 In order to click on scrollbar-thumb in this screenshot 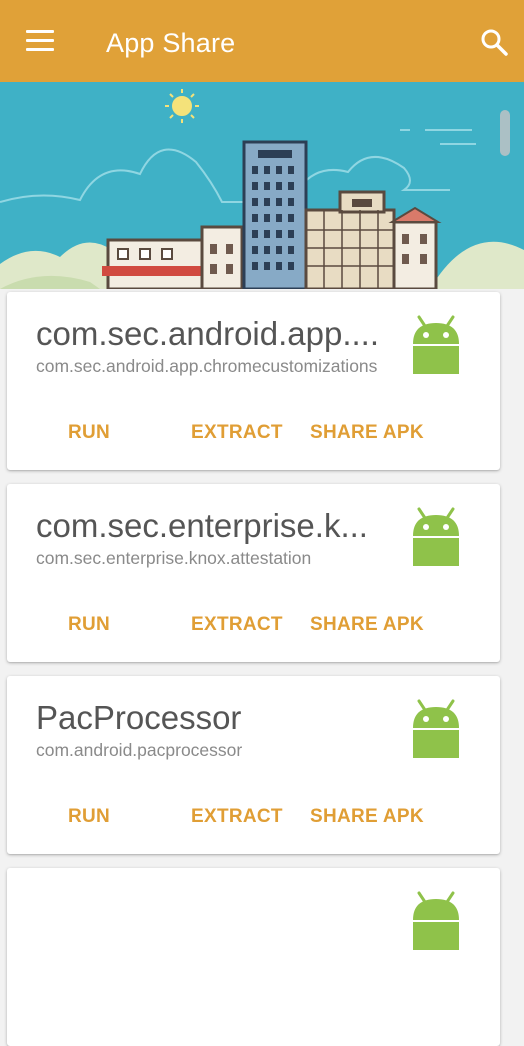, I will do `click(505, 133)`.